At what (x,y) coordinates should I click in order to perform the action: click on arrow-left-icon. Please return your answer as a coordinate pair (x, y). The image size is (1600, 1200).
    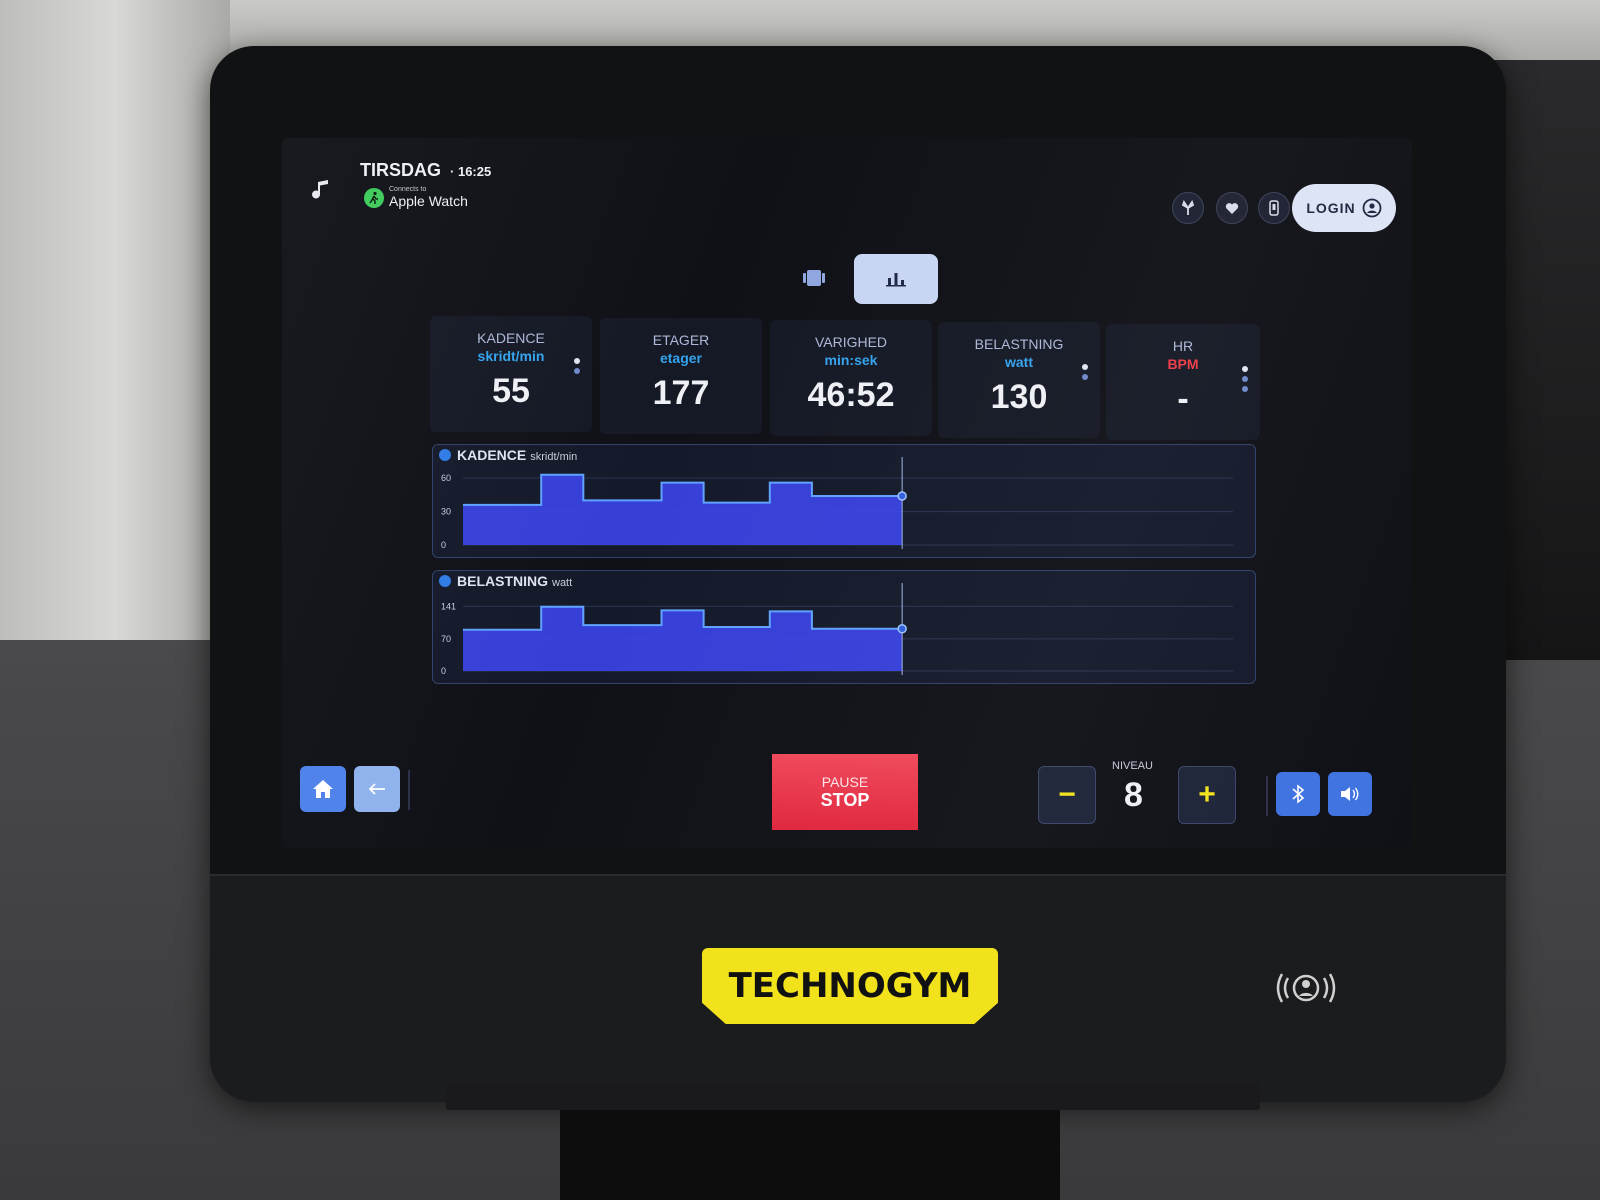
    Looking at the image, I should click on (376, 789).